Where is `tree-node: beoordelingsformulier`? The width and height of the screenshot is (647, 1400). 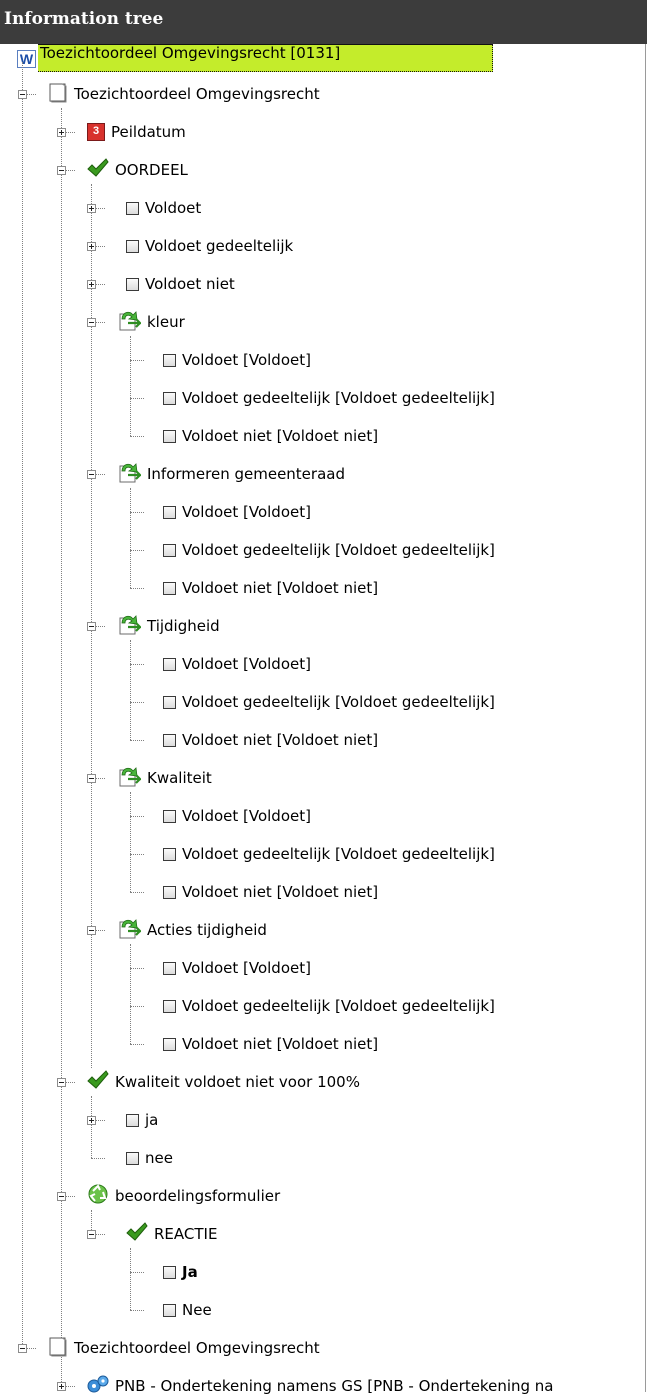
tree-node: beoordelingsformulier is located at coordinates (183, 1196).